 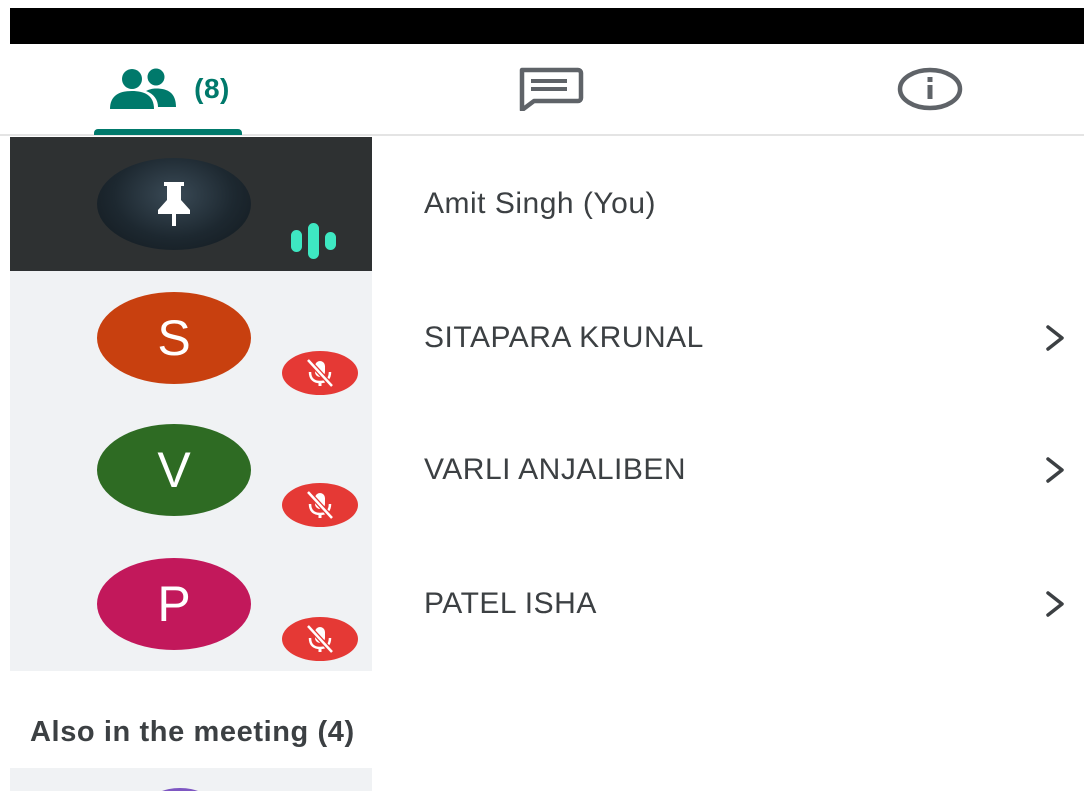 I want to click on status-bar, so click(x=547, y=26).